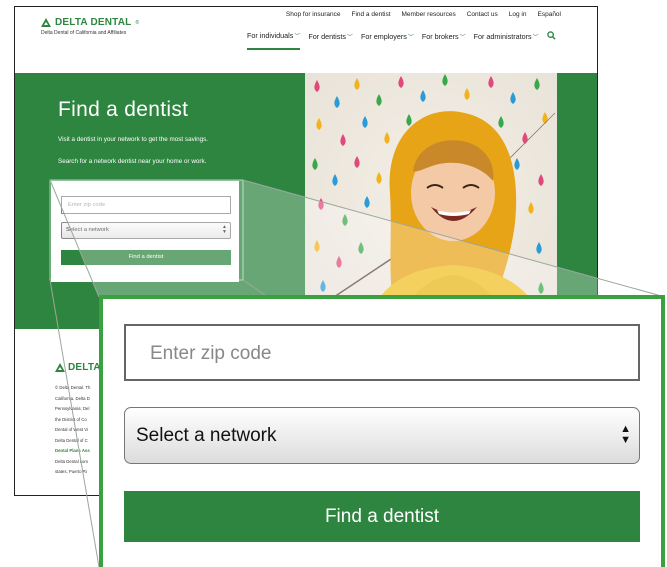 This screenshot has width=667, height=567. What do you see at coordinates (146, 257) in the screenshot?
I see `find-dentist-button: Find a dentist` at bounding box center [146, 257].